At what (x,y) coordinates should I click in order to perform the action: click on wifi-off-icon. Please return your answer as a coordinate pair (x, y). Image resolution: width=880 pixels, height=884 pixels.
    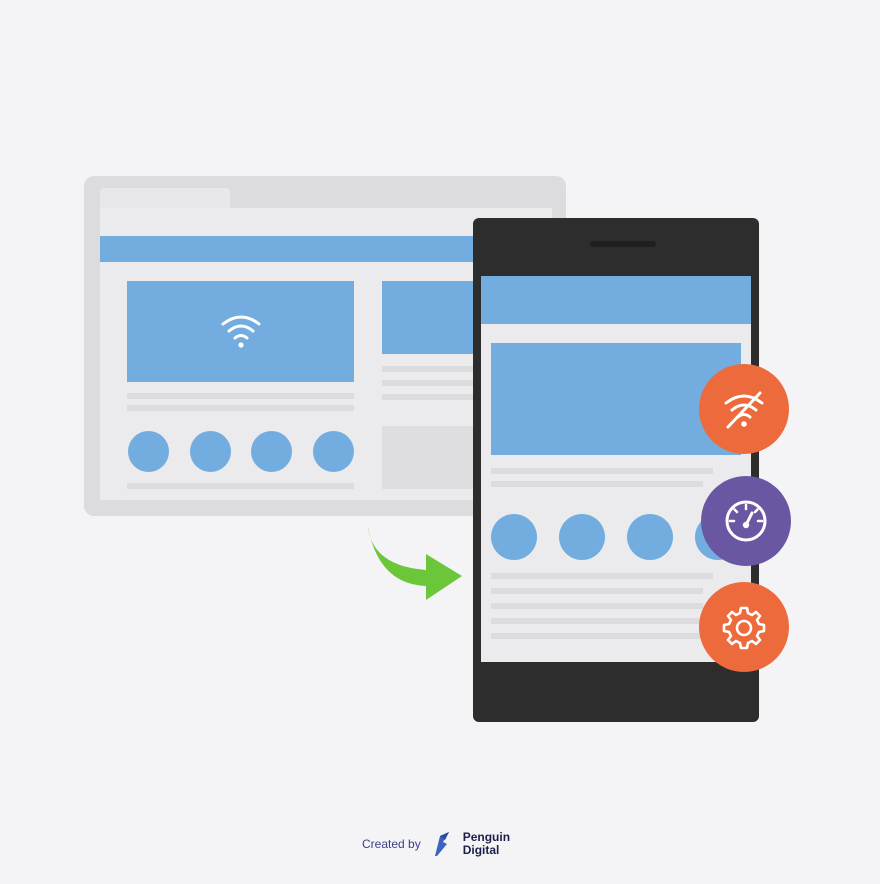
    Looking at the image, I should click on (744, 410).